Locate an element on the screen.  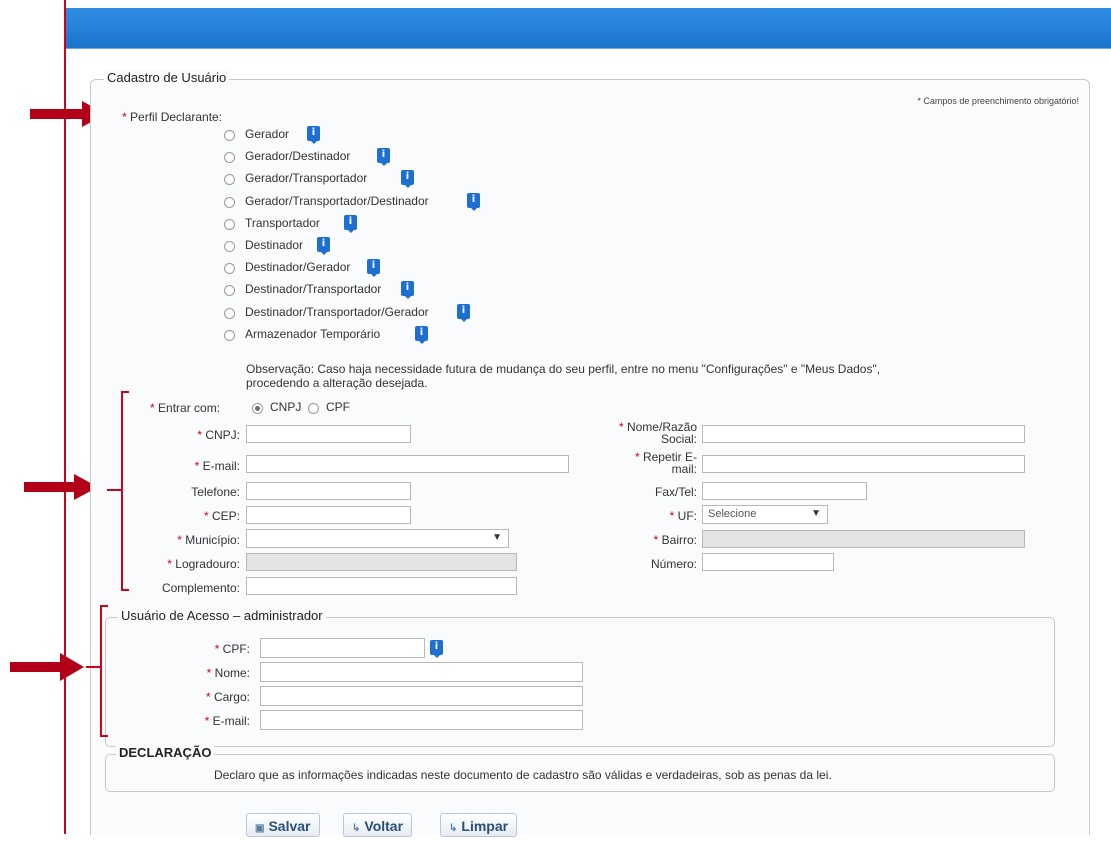
repetir-email-input is located at coordinates (863, 464).